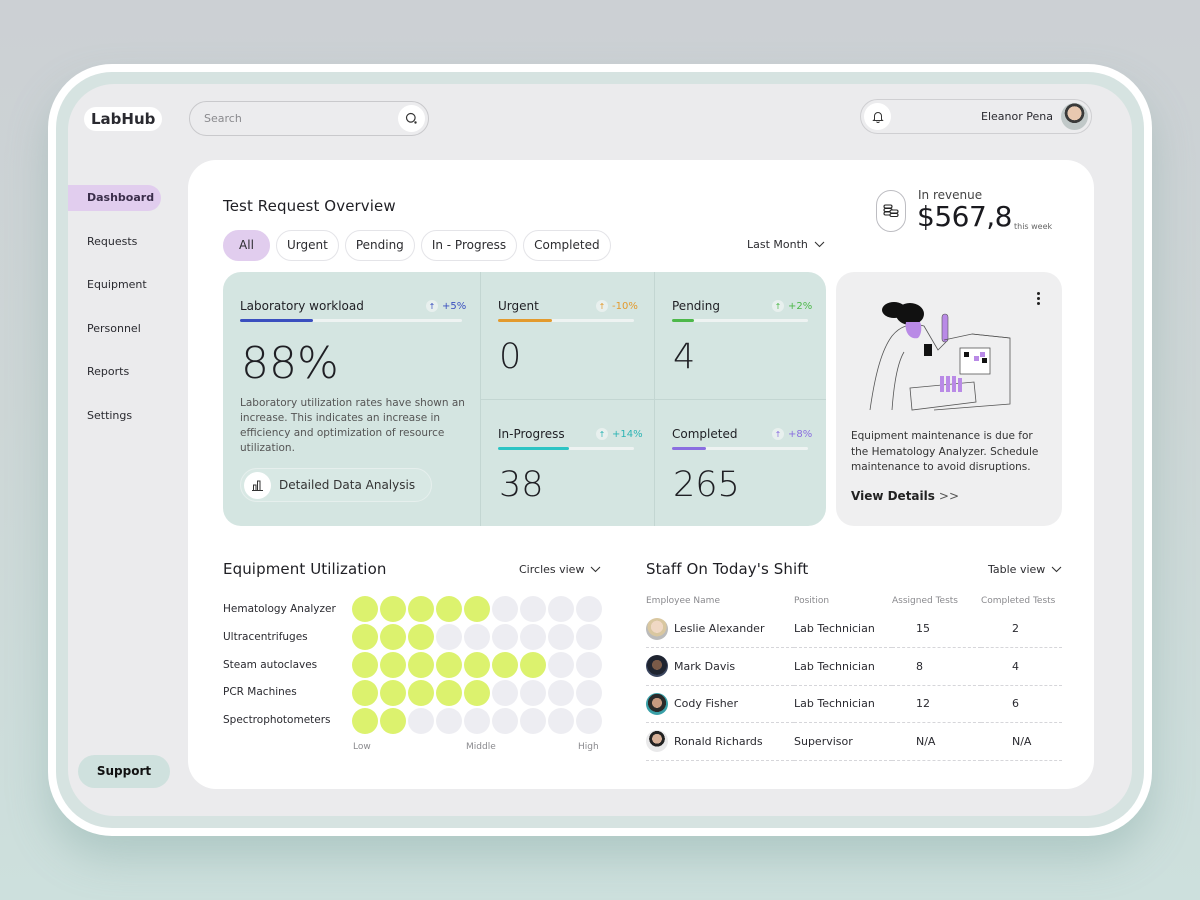 The image size is (1200, 900). Describe the element at coordinates (936, 741) in the screenshot. I see `assigned-tests: N/A` at that location.